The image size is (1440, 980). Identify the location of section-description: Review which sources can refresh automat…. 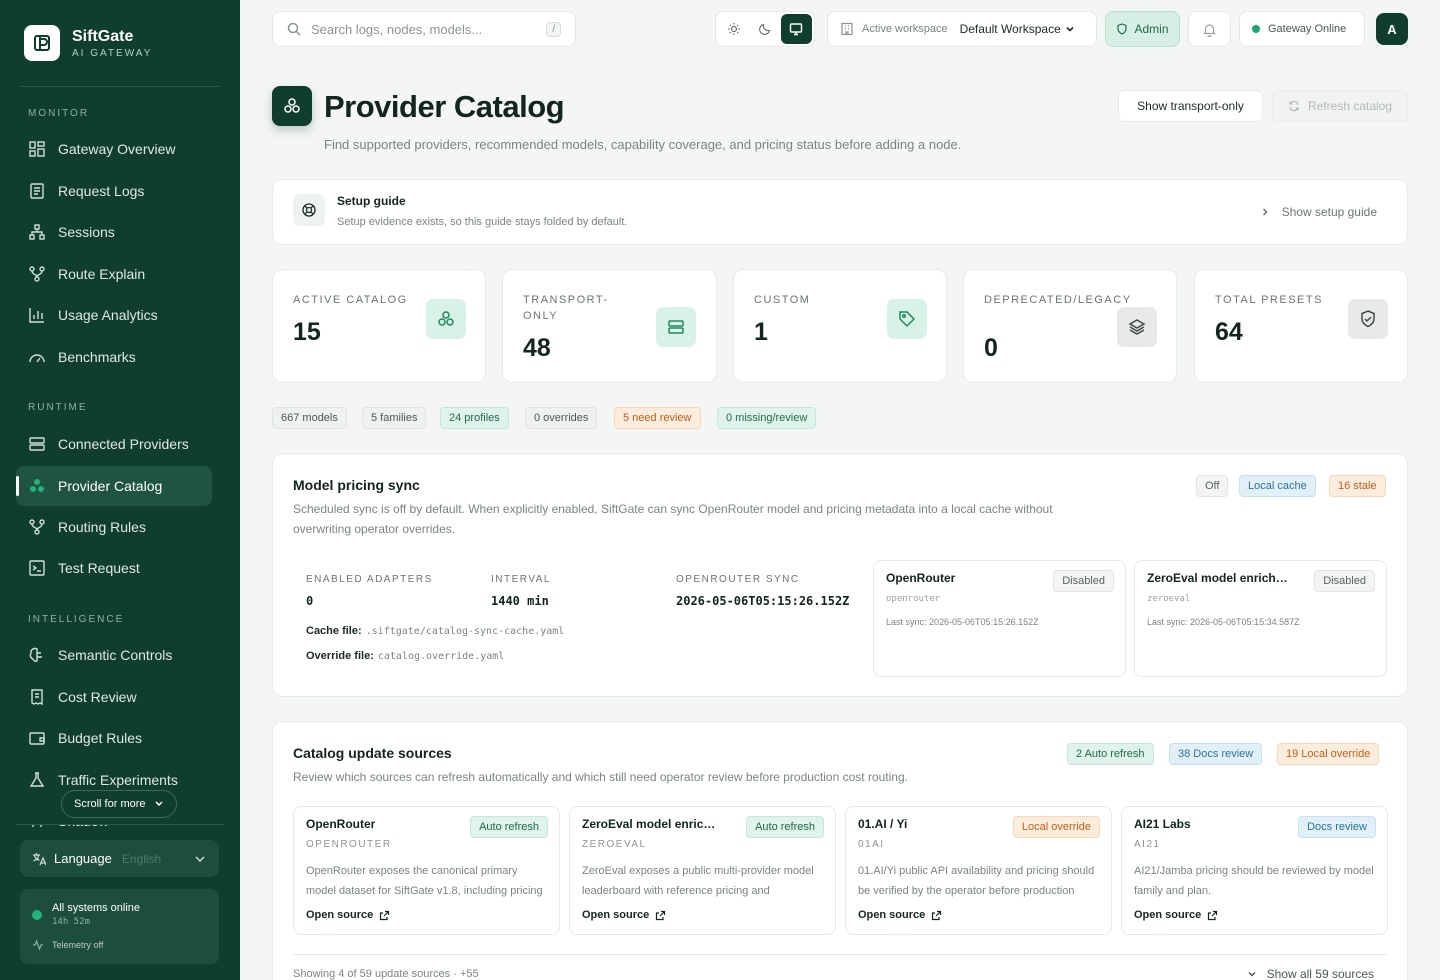
(600, 777).